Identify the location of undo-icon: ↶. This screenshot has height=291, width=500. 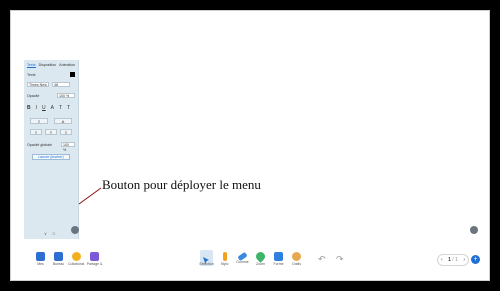
(322, 259).